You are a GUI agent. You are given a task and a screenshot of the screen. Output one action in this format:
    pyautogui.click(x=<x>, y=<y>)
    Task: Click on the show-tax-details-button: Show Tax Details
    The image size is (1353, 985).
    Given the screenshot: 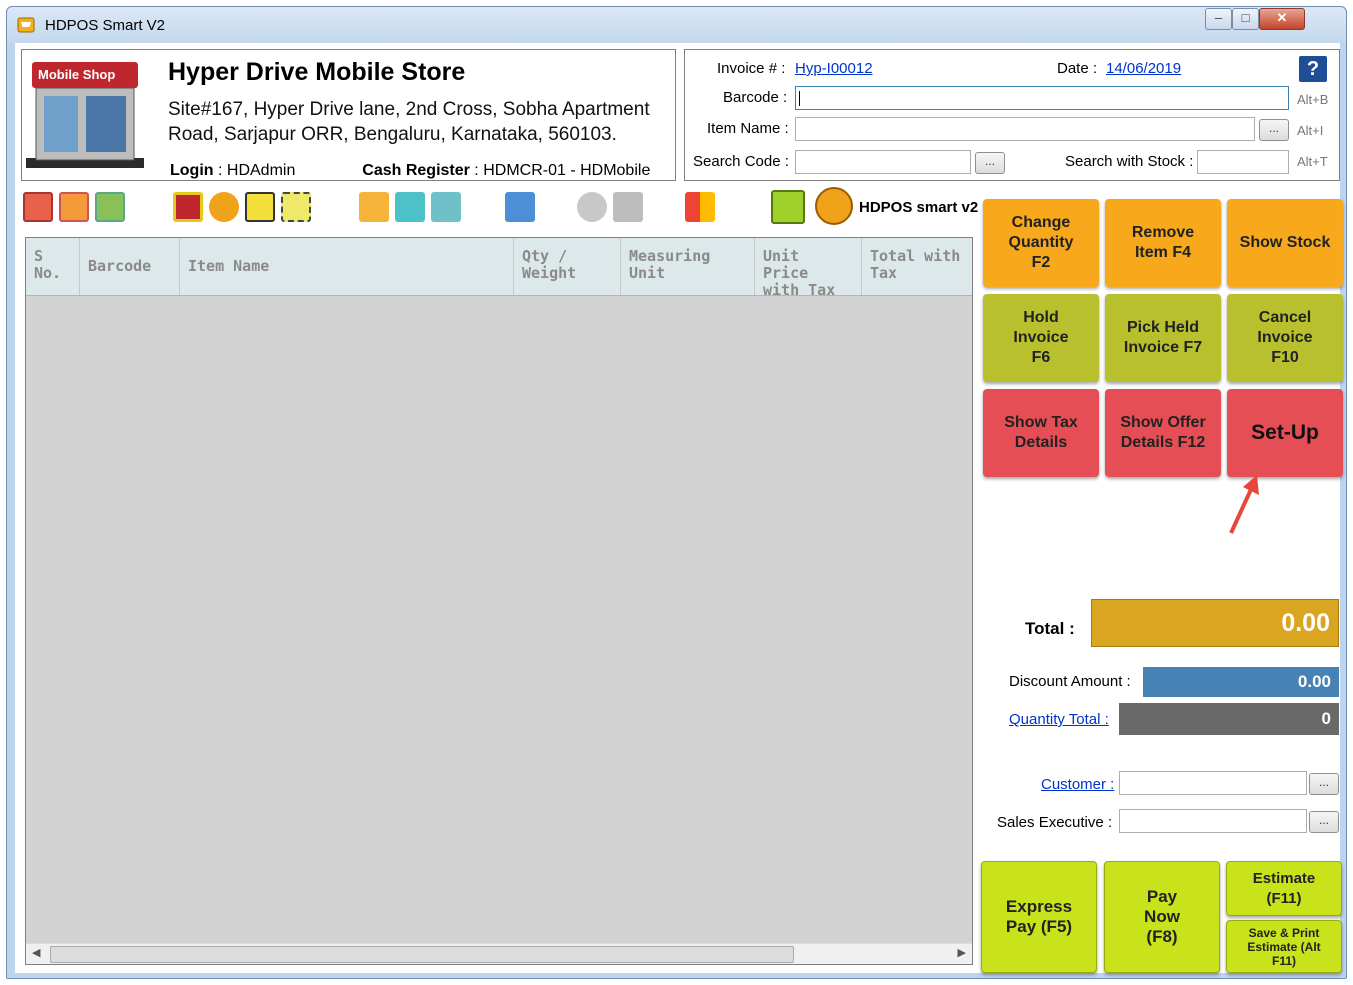 What is the action you would take?
    pyautogui.click(x=1041, y=433)
    